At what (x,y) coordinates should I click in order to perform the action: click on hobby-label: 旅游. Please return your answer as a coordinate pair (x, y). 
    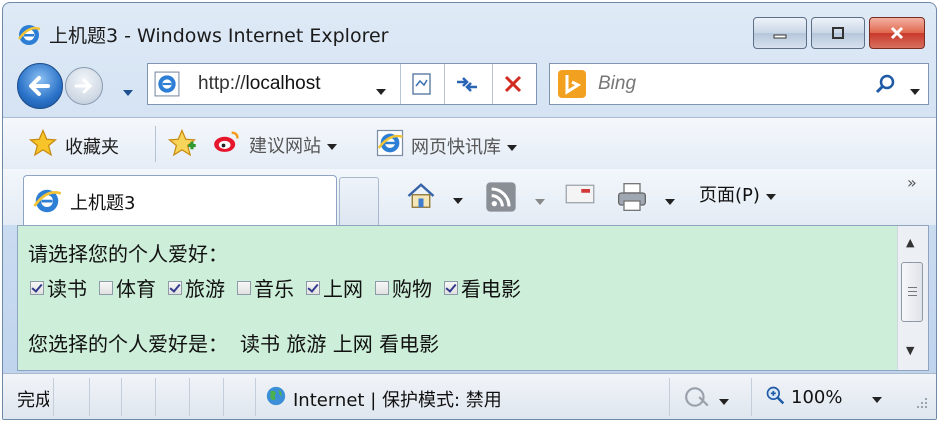
    Looking at the image, I should click on (205, 289).